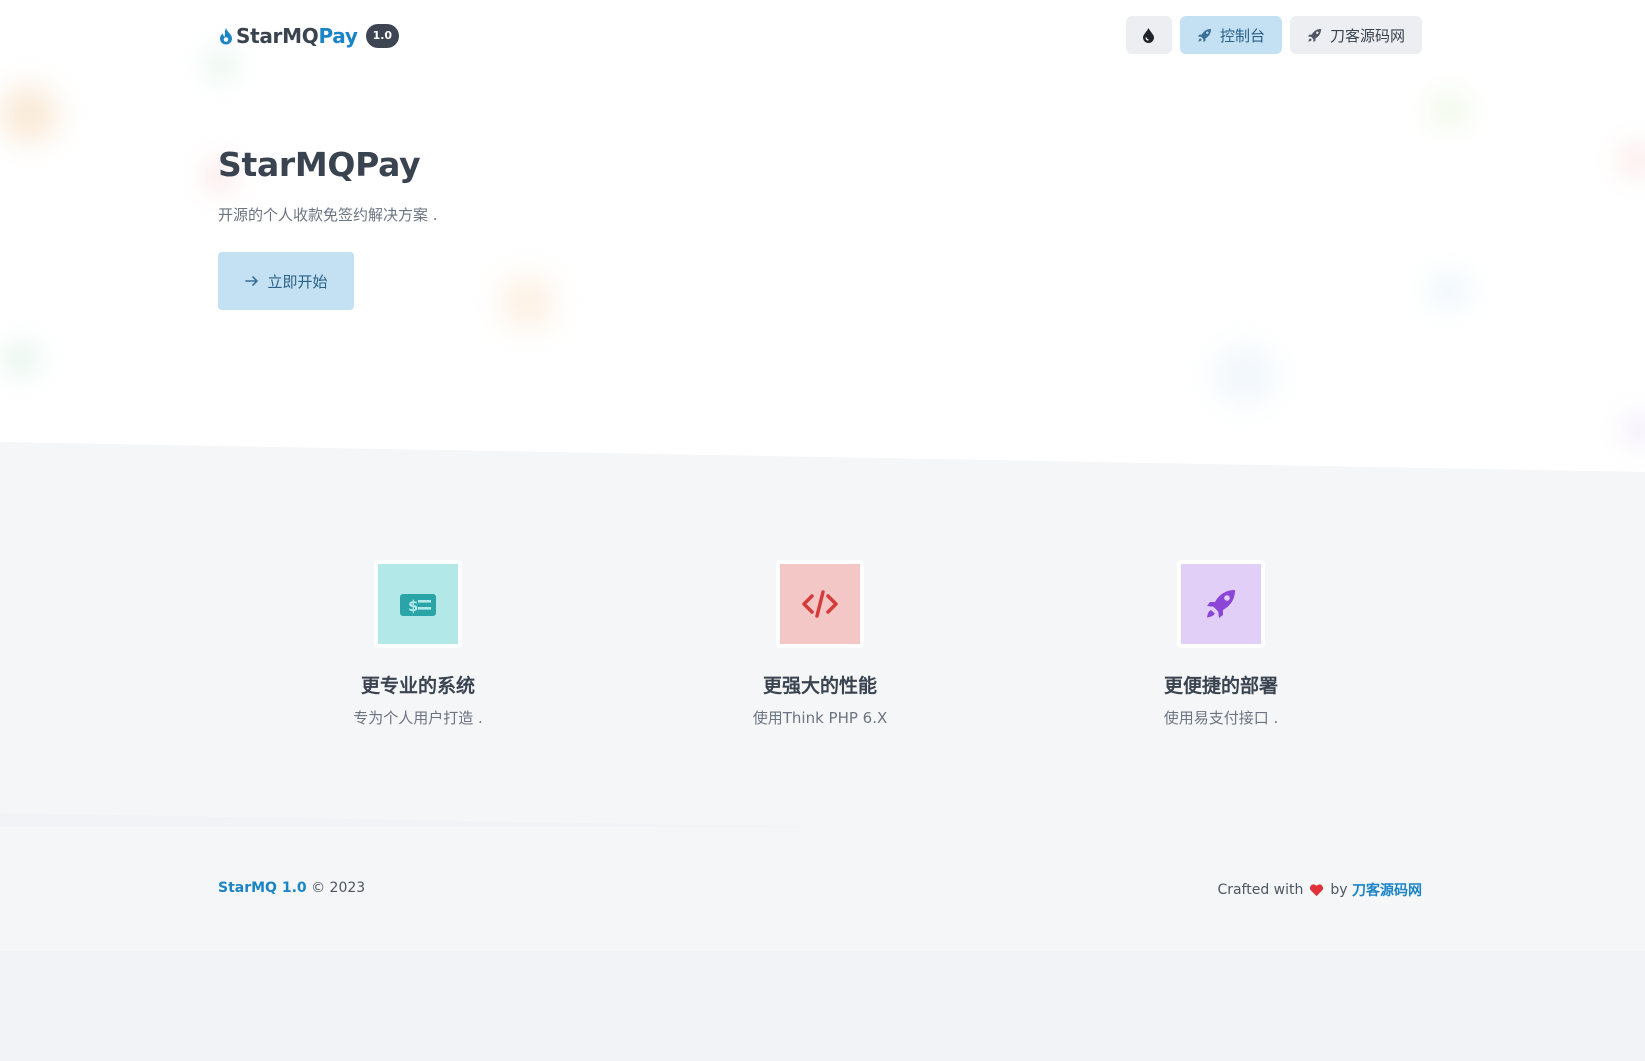  I want to click on site-link-button: 刀客源码网, so click(1355, 35).